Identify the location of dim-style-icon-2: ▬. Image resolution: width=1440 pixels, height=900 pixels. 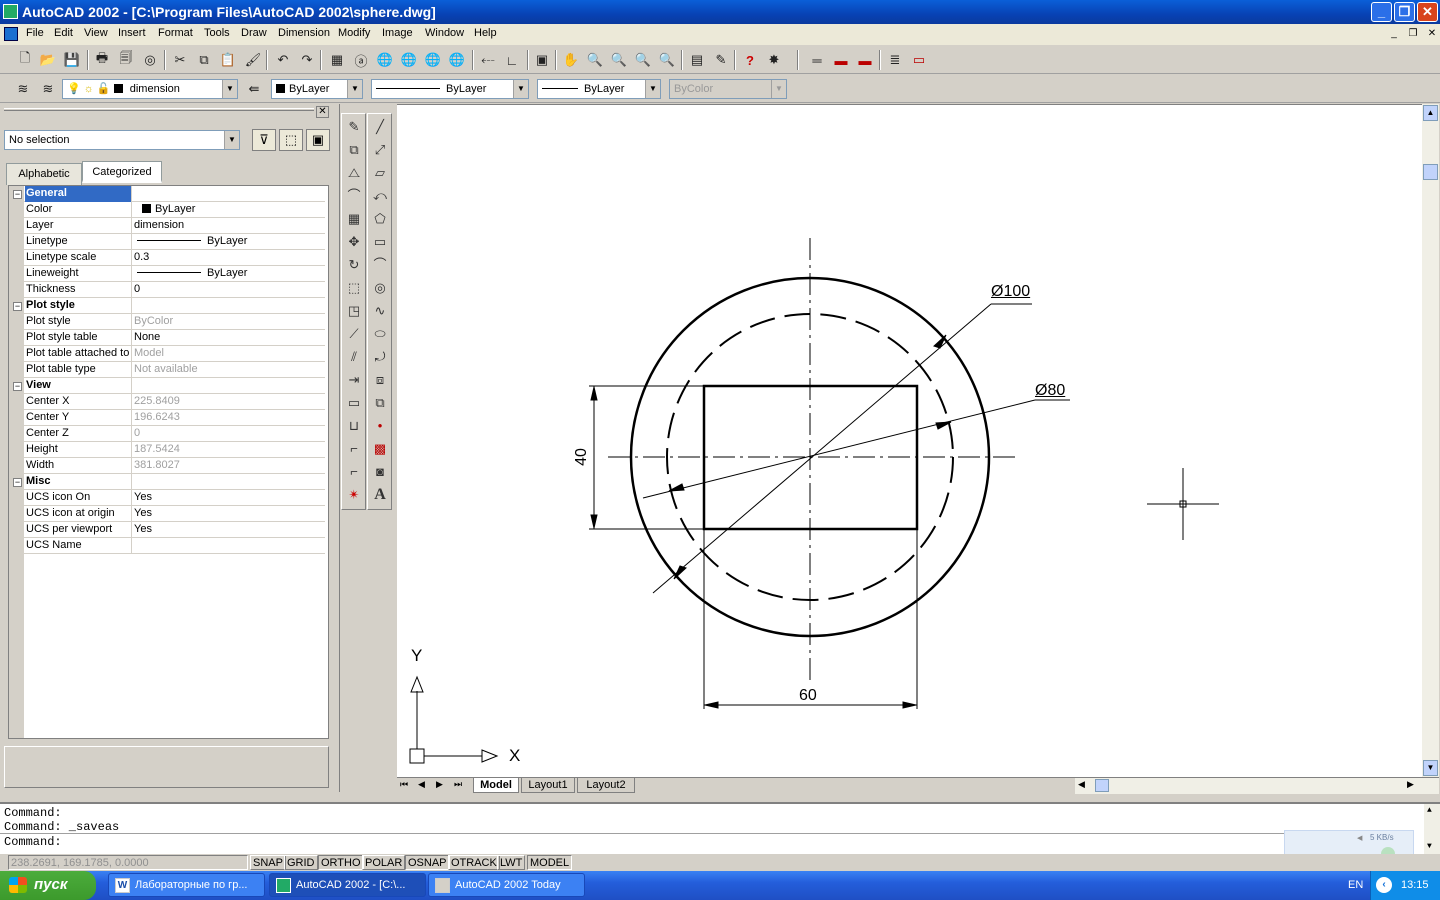
(865, 60).